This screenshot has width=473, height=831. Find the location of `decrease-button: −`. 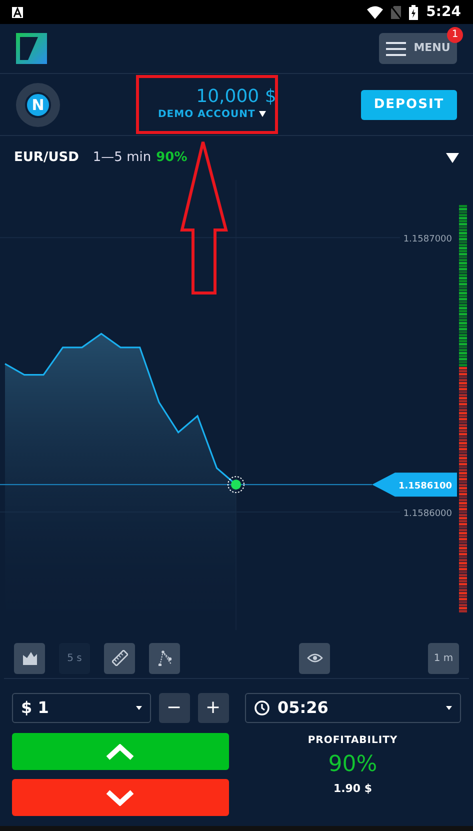

decrease-button: − is located at coordinates (174, 708).